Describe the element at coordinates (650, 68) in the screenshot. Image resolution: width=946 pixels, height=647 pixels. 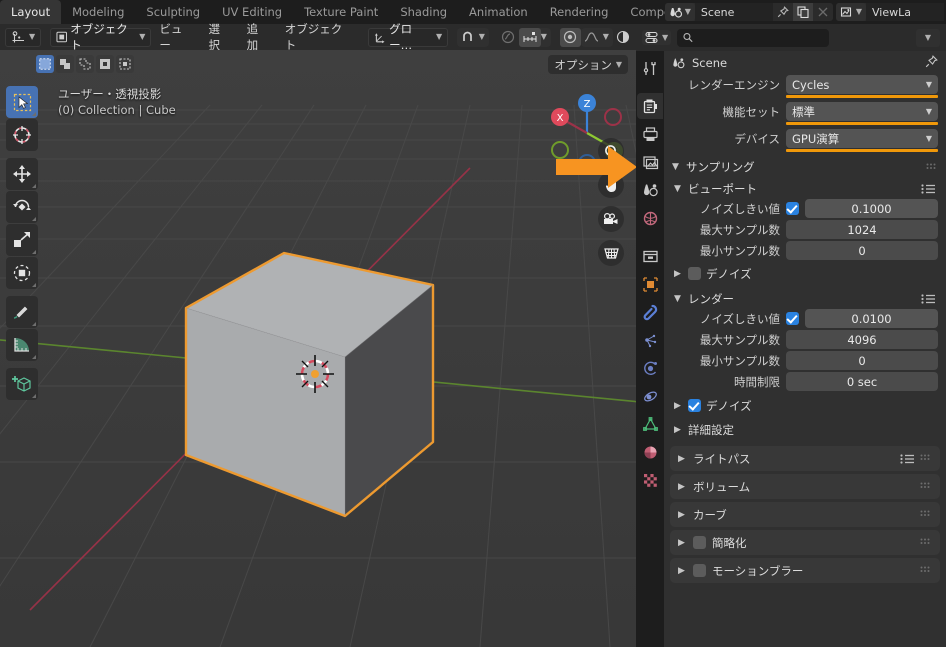
I see `tool-tab` at that location.